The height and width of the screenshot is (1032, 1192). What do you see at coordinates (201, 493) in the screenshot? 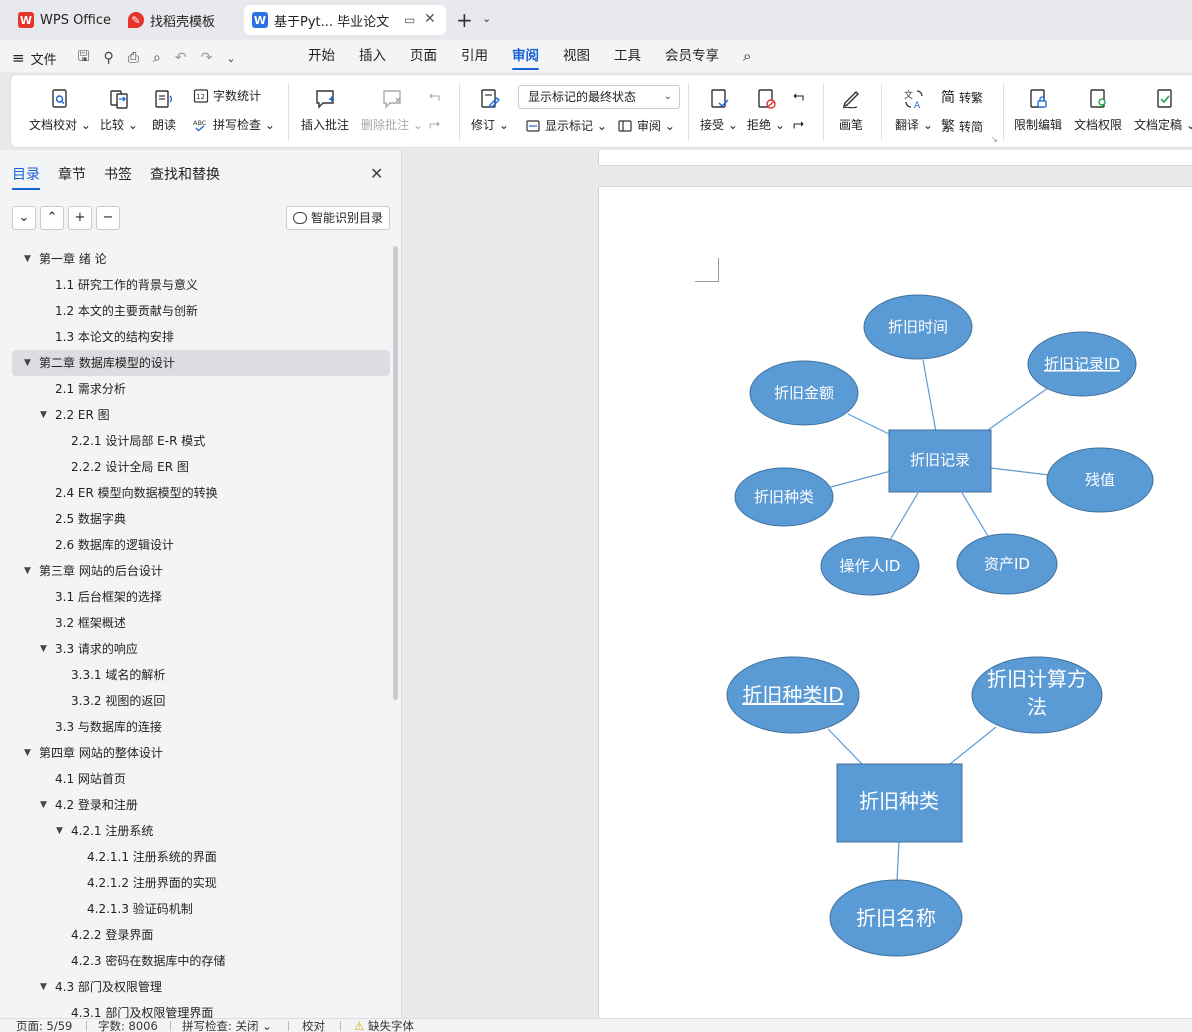
I see `toc-item: 2.4 ER 模型向数据模型的转换` at bounding box center [201, 493].